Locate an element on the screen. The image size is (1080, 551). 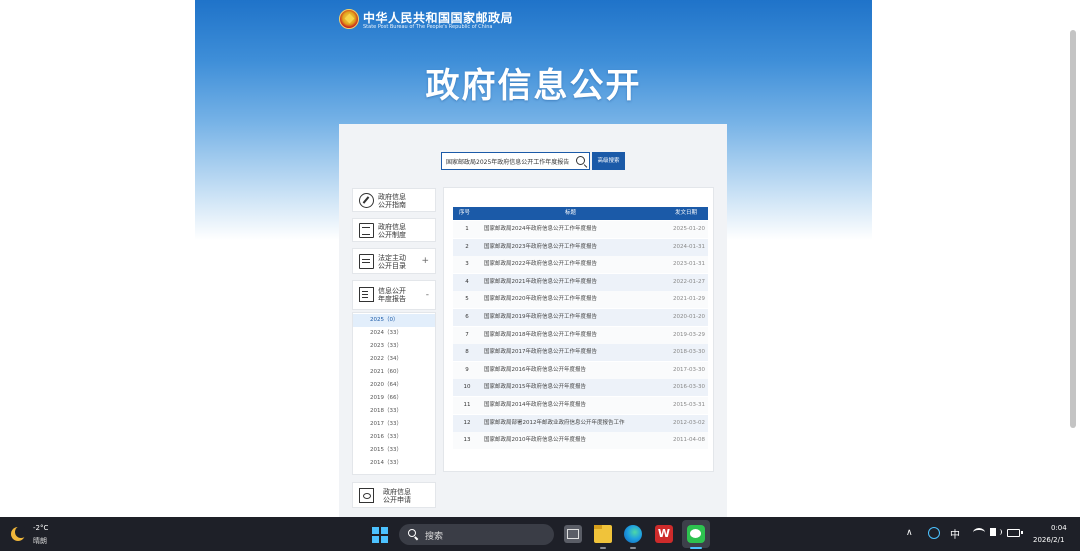
sidebar-item-guide: 政府信息 公开指南 is located at coordinates (394, 200).